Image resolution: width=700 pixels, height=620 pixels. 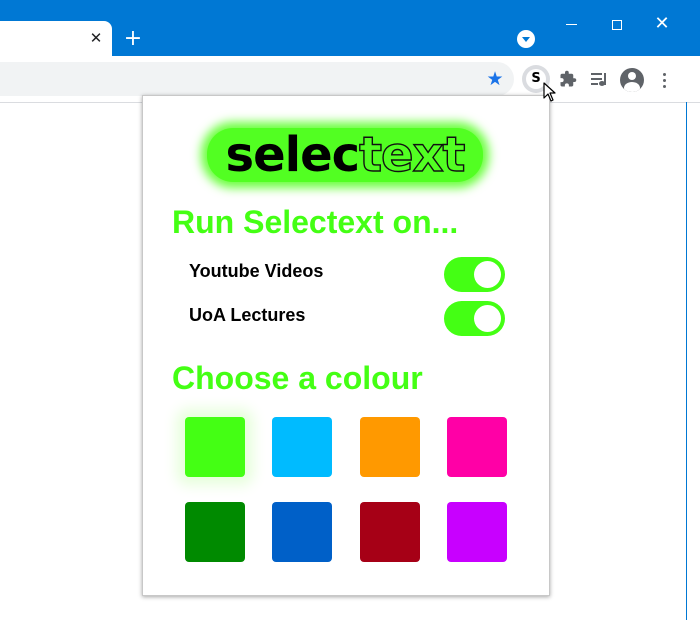 I want to click on window-close-icon: ✕, so click(x=662, y=24).